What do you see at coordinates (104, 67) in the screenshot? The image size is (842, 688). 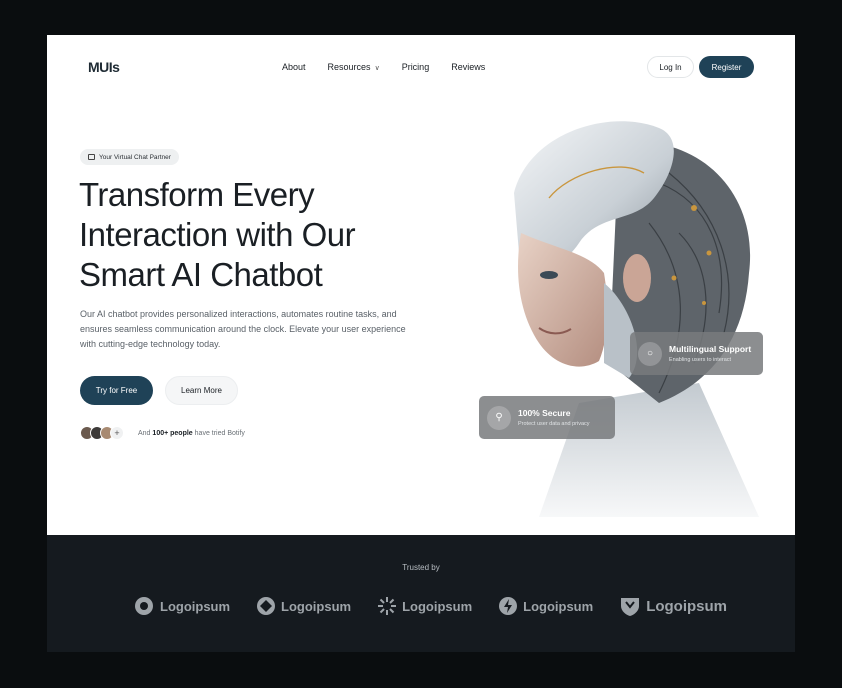 I see `brand-logo: MUIs` at bounding box center [104, 67].